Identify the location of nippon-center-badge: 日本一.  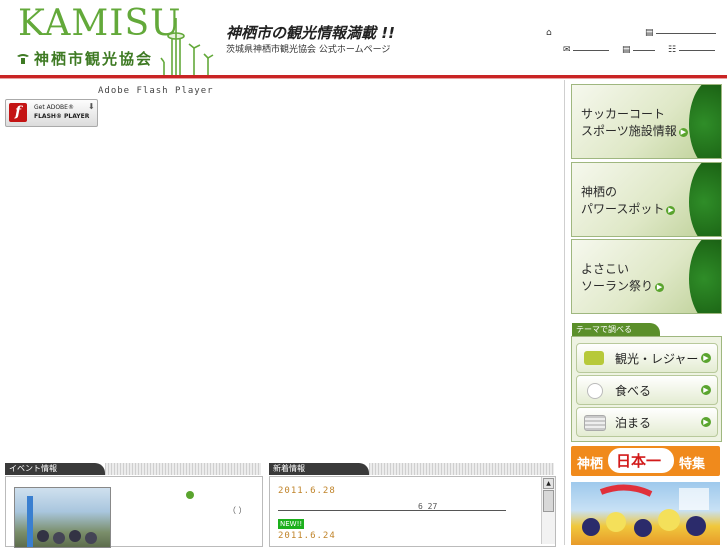
(641, 460).